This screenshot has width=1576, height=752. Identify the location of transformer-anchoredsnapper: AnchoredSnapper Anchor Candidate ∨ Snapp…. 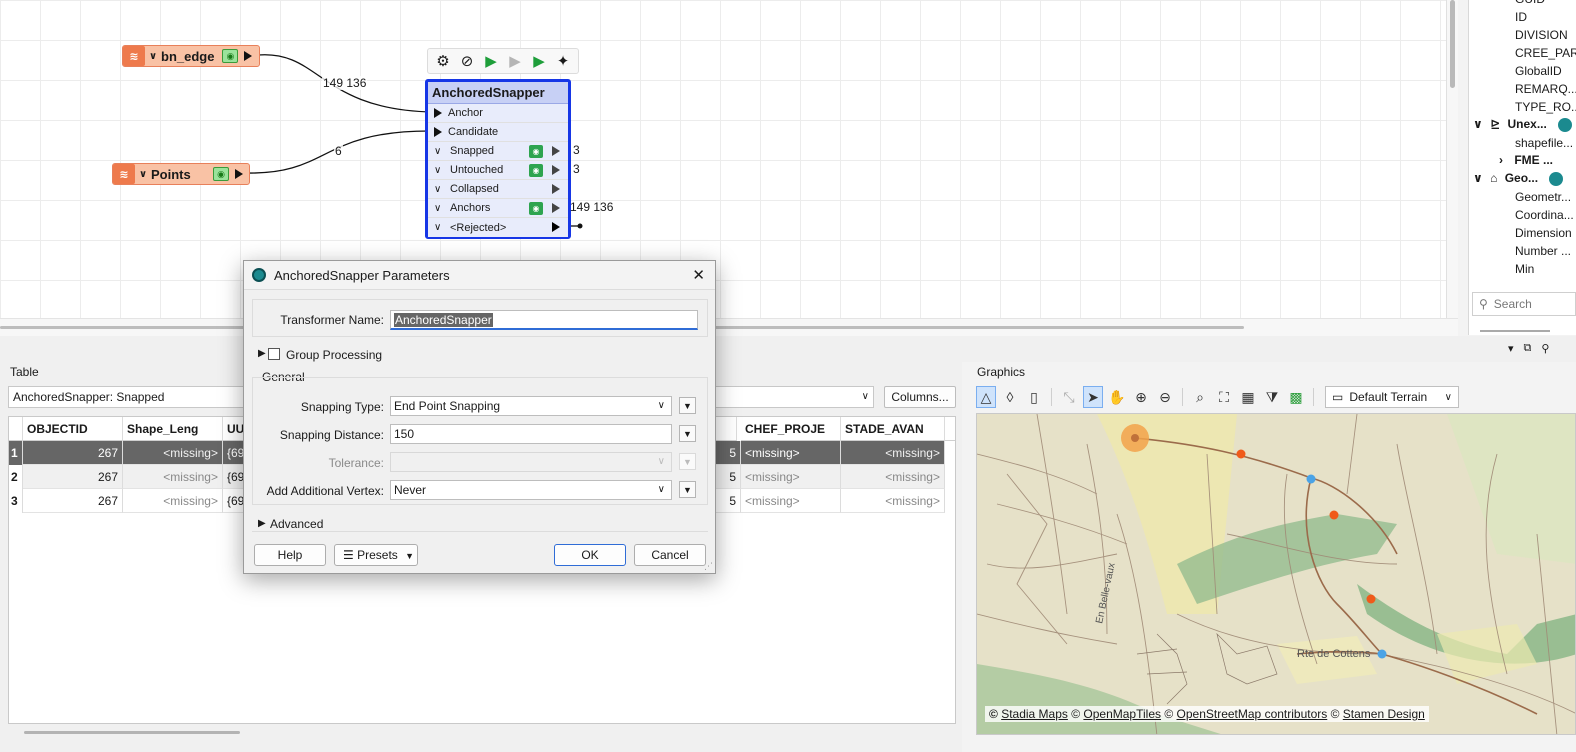
(498, 159).